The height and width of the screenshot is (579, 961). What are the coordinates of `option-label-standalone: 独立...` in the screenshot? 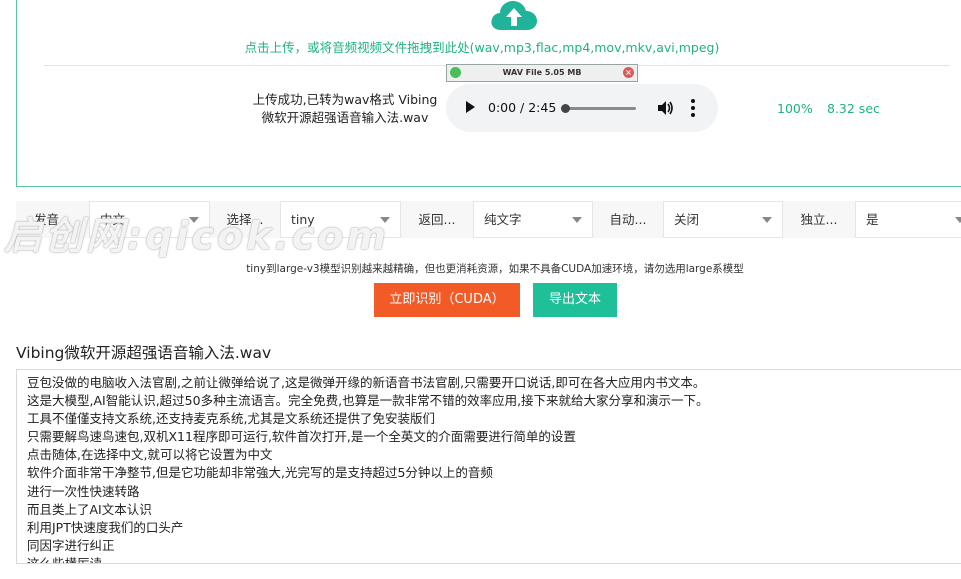 It's located at (819, 219).